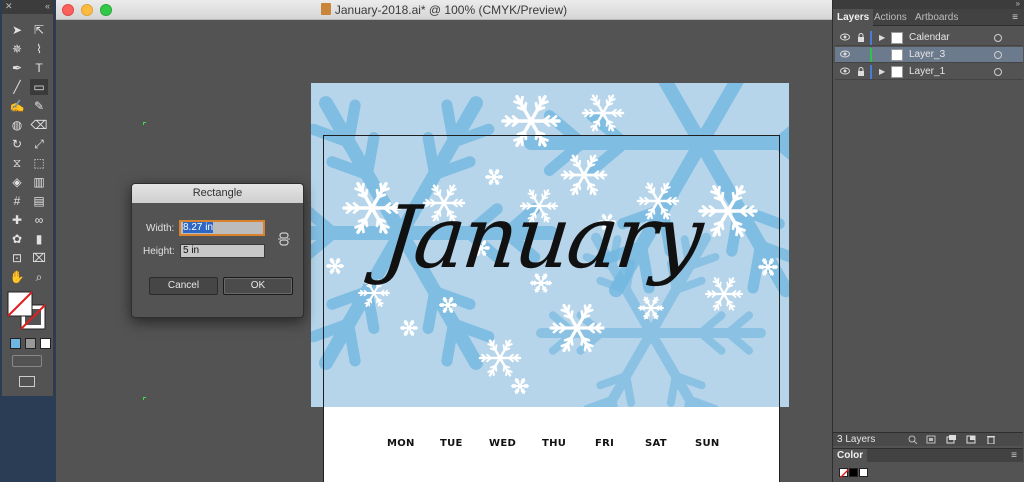  I want to click on column-graph-tool: ▮, so click(39, 239).